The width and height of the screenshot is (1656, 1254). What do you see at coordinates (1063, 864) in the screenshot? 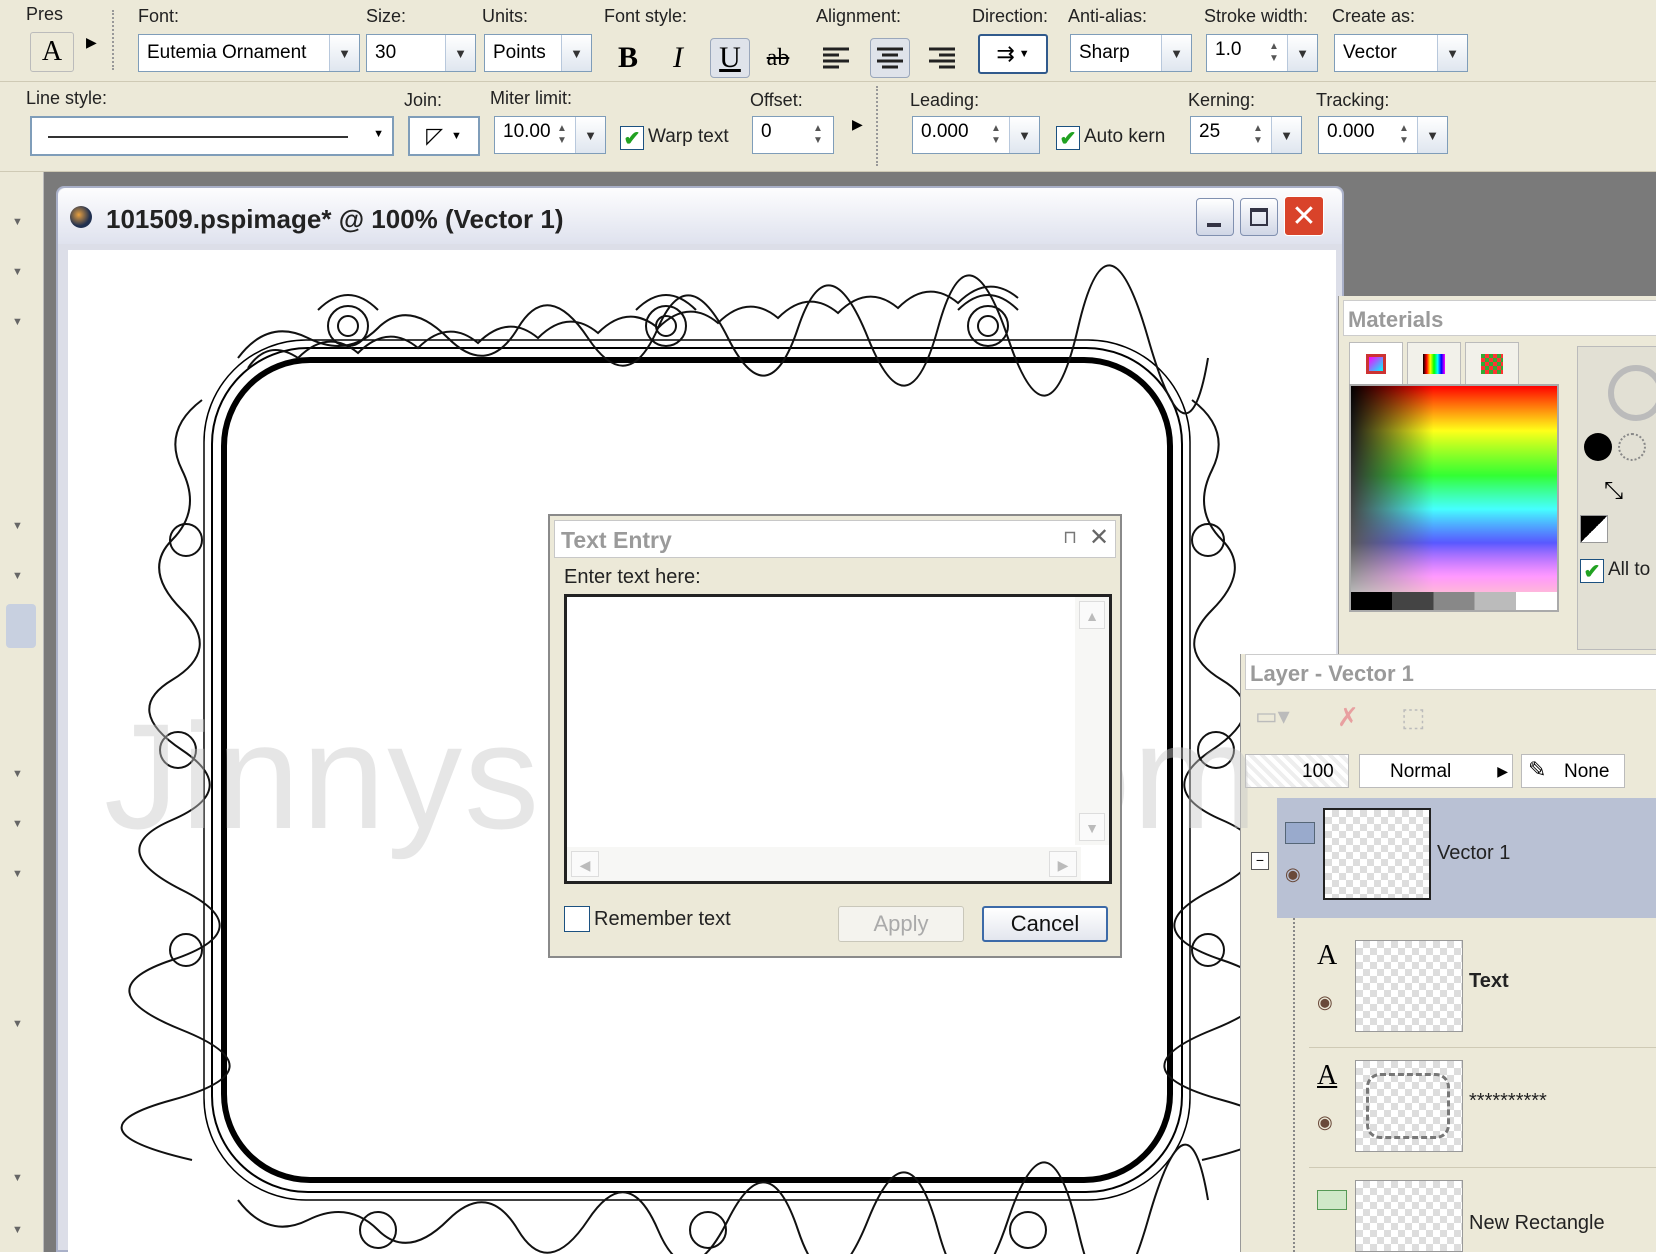
I see `scroll-right-icon: ▶` at bounding box center [1063, 864].